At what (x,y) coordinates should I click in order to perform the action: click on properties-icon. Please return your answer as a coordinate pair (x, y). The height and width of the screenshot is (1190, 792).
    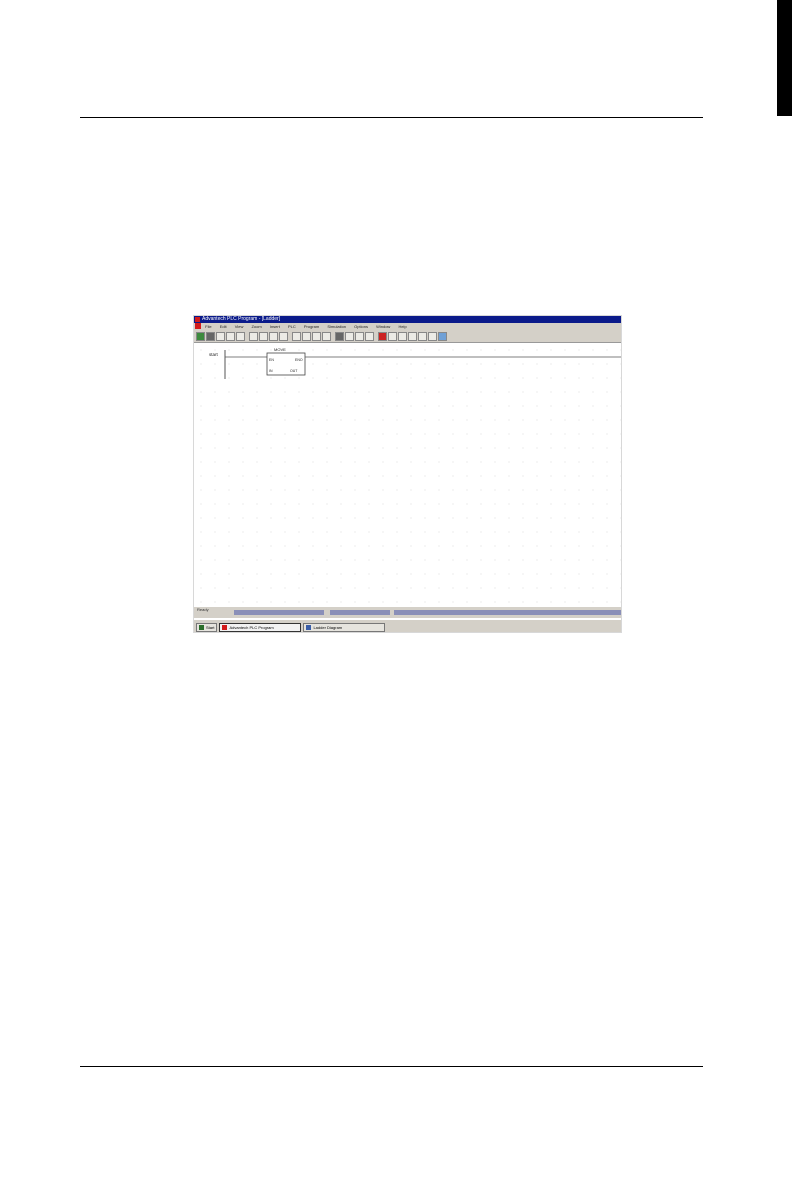
    Looking at the image, I should click on (432, 336).